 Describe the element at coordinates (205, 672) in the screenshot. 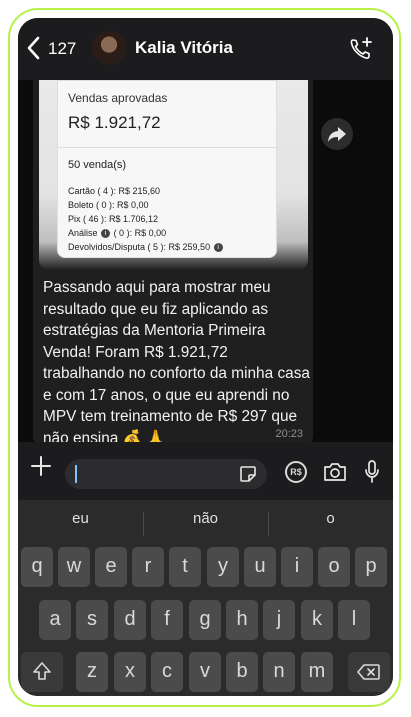

I see `key-v: v` at that location.